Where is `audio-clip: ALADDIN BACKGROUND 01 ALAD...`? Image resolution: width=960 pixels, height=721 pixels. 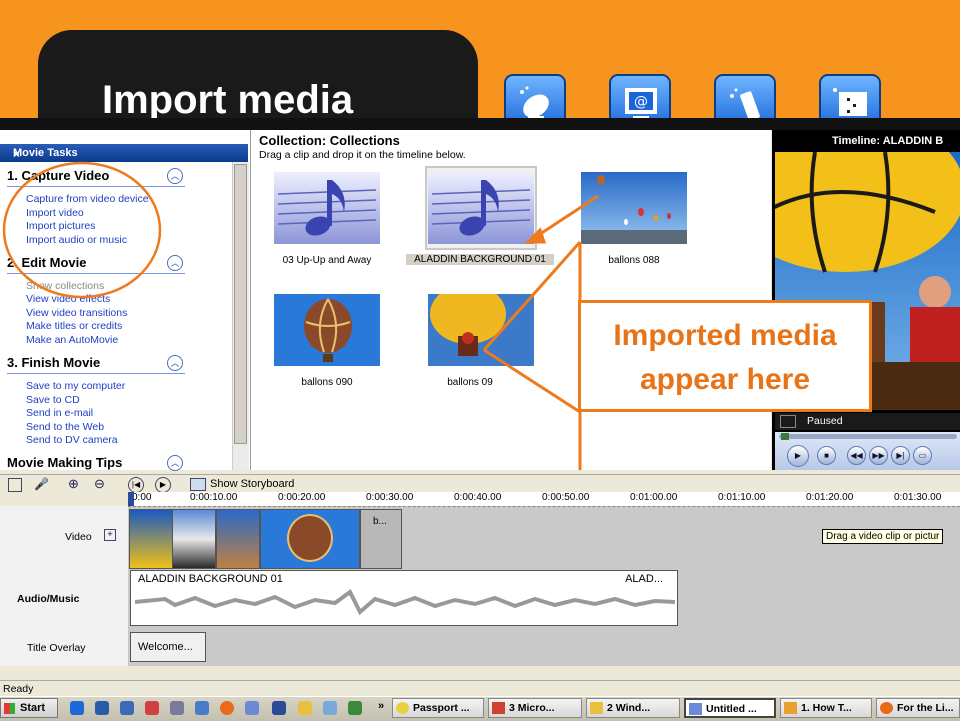 audio-clip: ALADDIN BACKGROUND 01 ALAD... is located at coordinates (404, 598).